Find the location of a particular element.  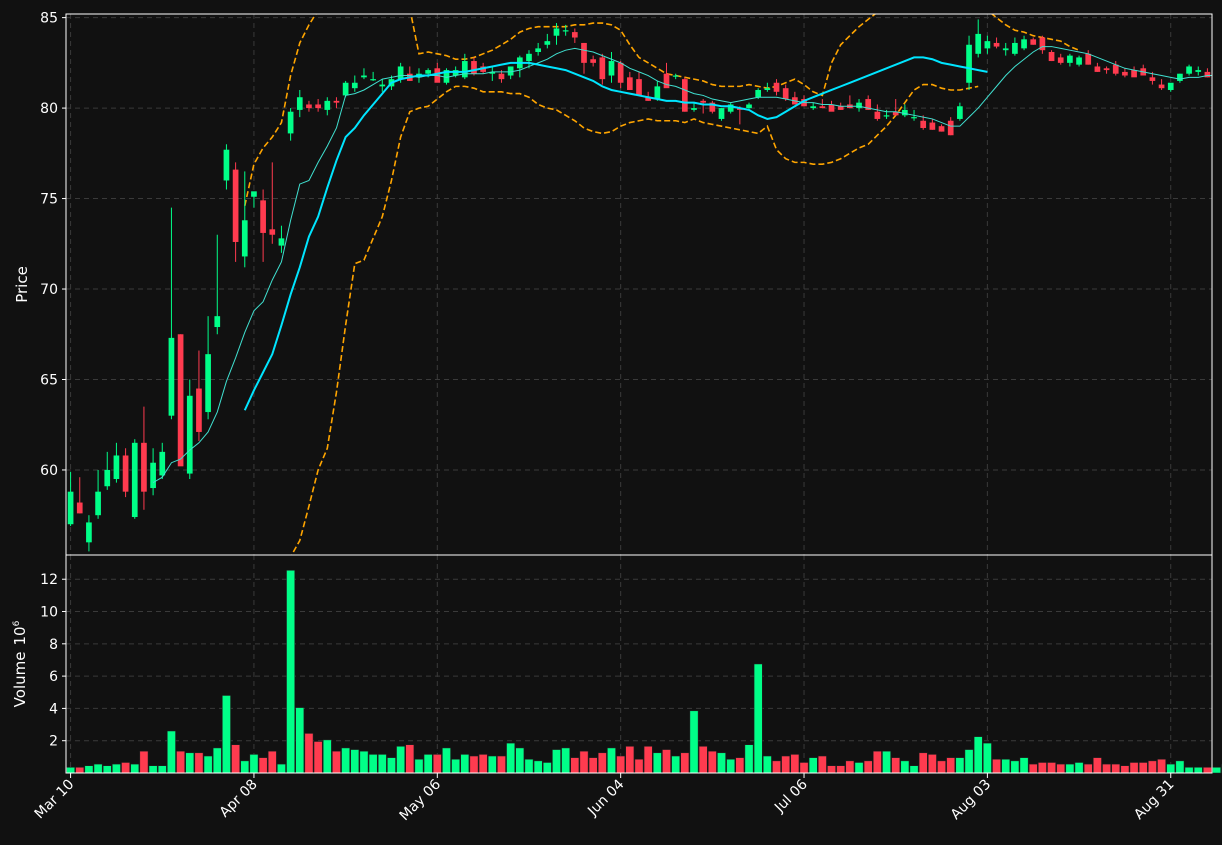

volume-tick-label: 6 is located at coordinates (53, 677).